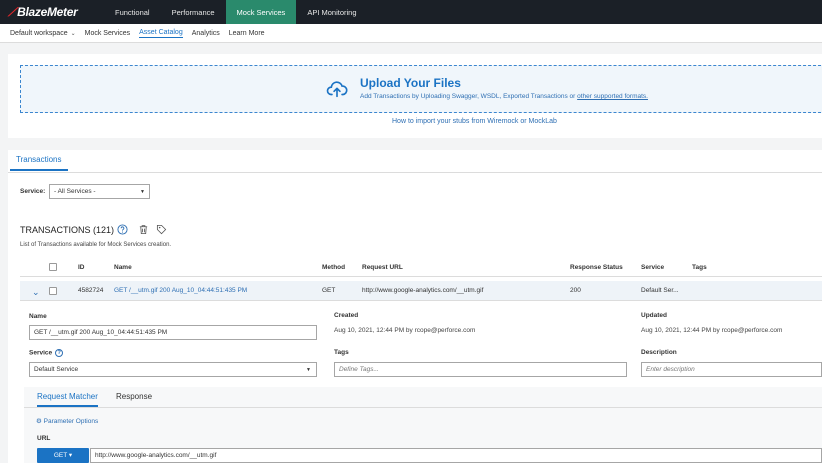 The height and width of the screenshot is (463, 822). I want to click on caret-down-icon: ▾, so click(70, 455).